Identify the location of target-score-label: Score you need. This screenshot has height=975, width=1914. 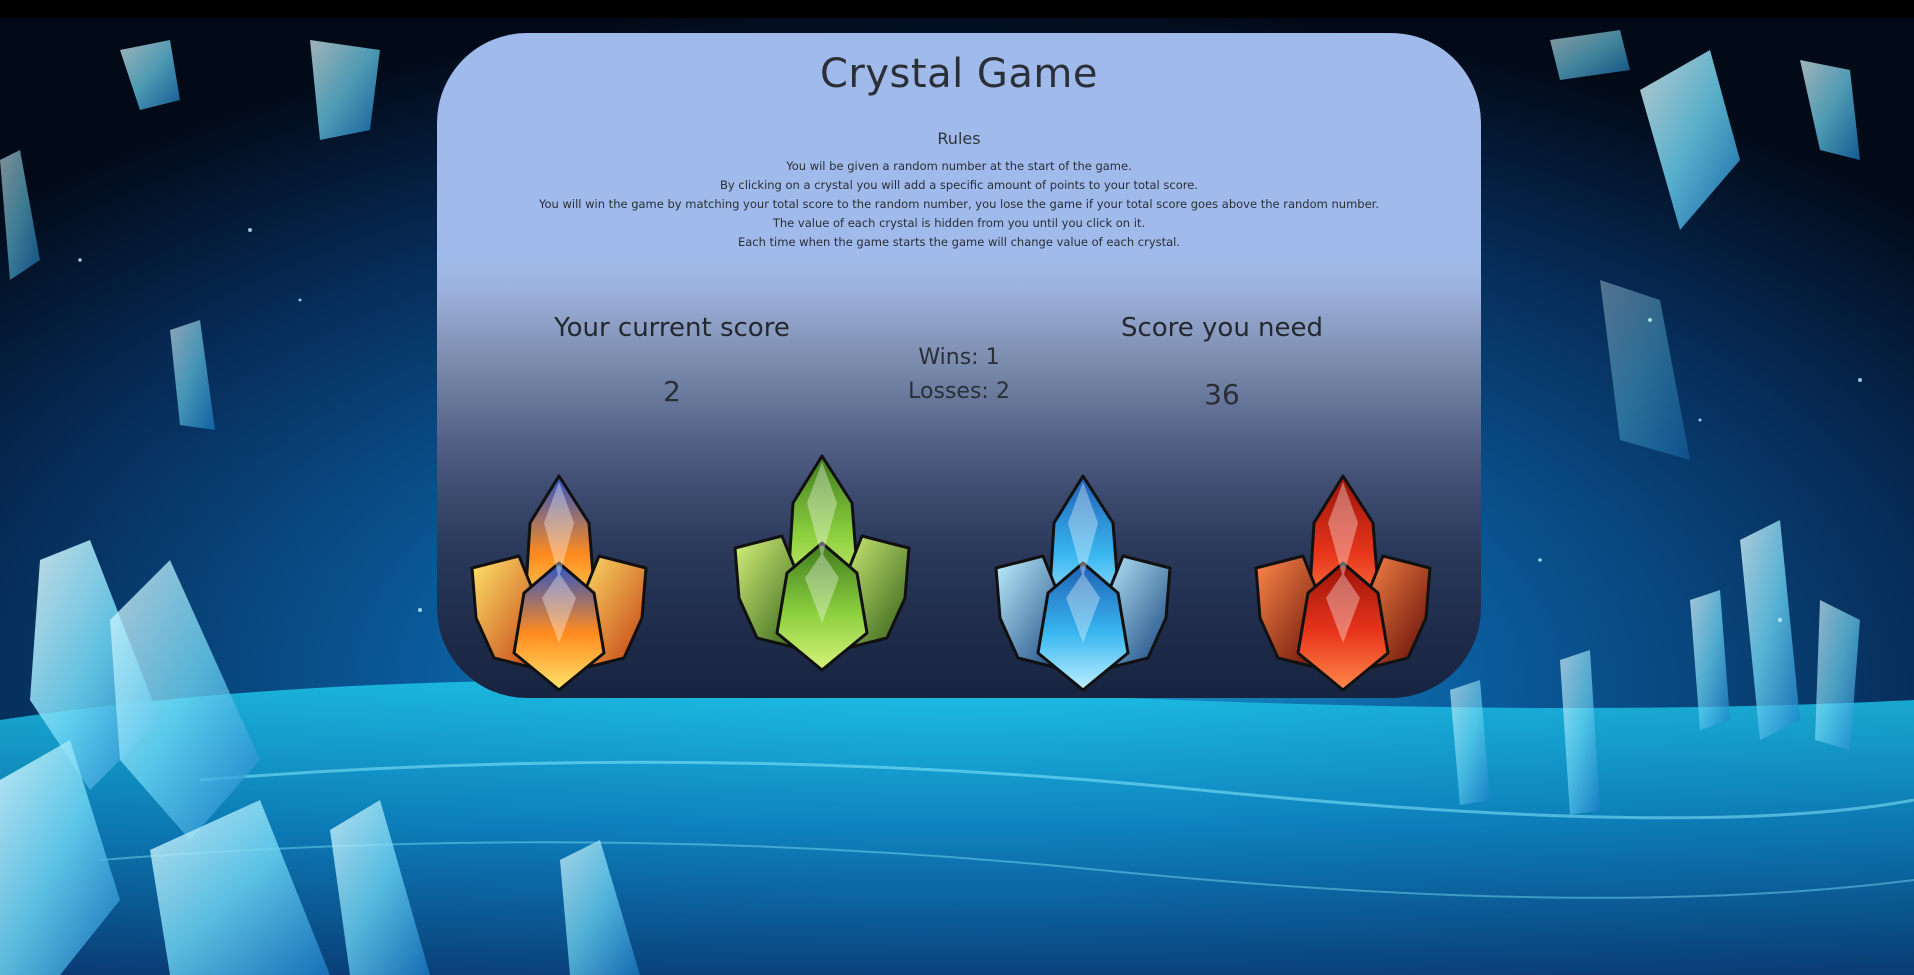
(1222, 328).